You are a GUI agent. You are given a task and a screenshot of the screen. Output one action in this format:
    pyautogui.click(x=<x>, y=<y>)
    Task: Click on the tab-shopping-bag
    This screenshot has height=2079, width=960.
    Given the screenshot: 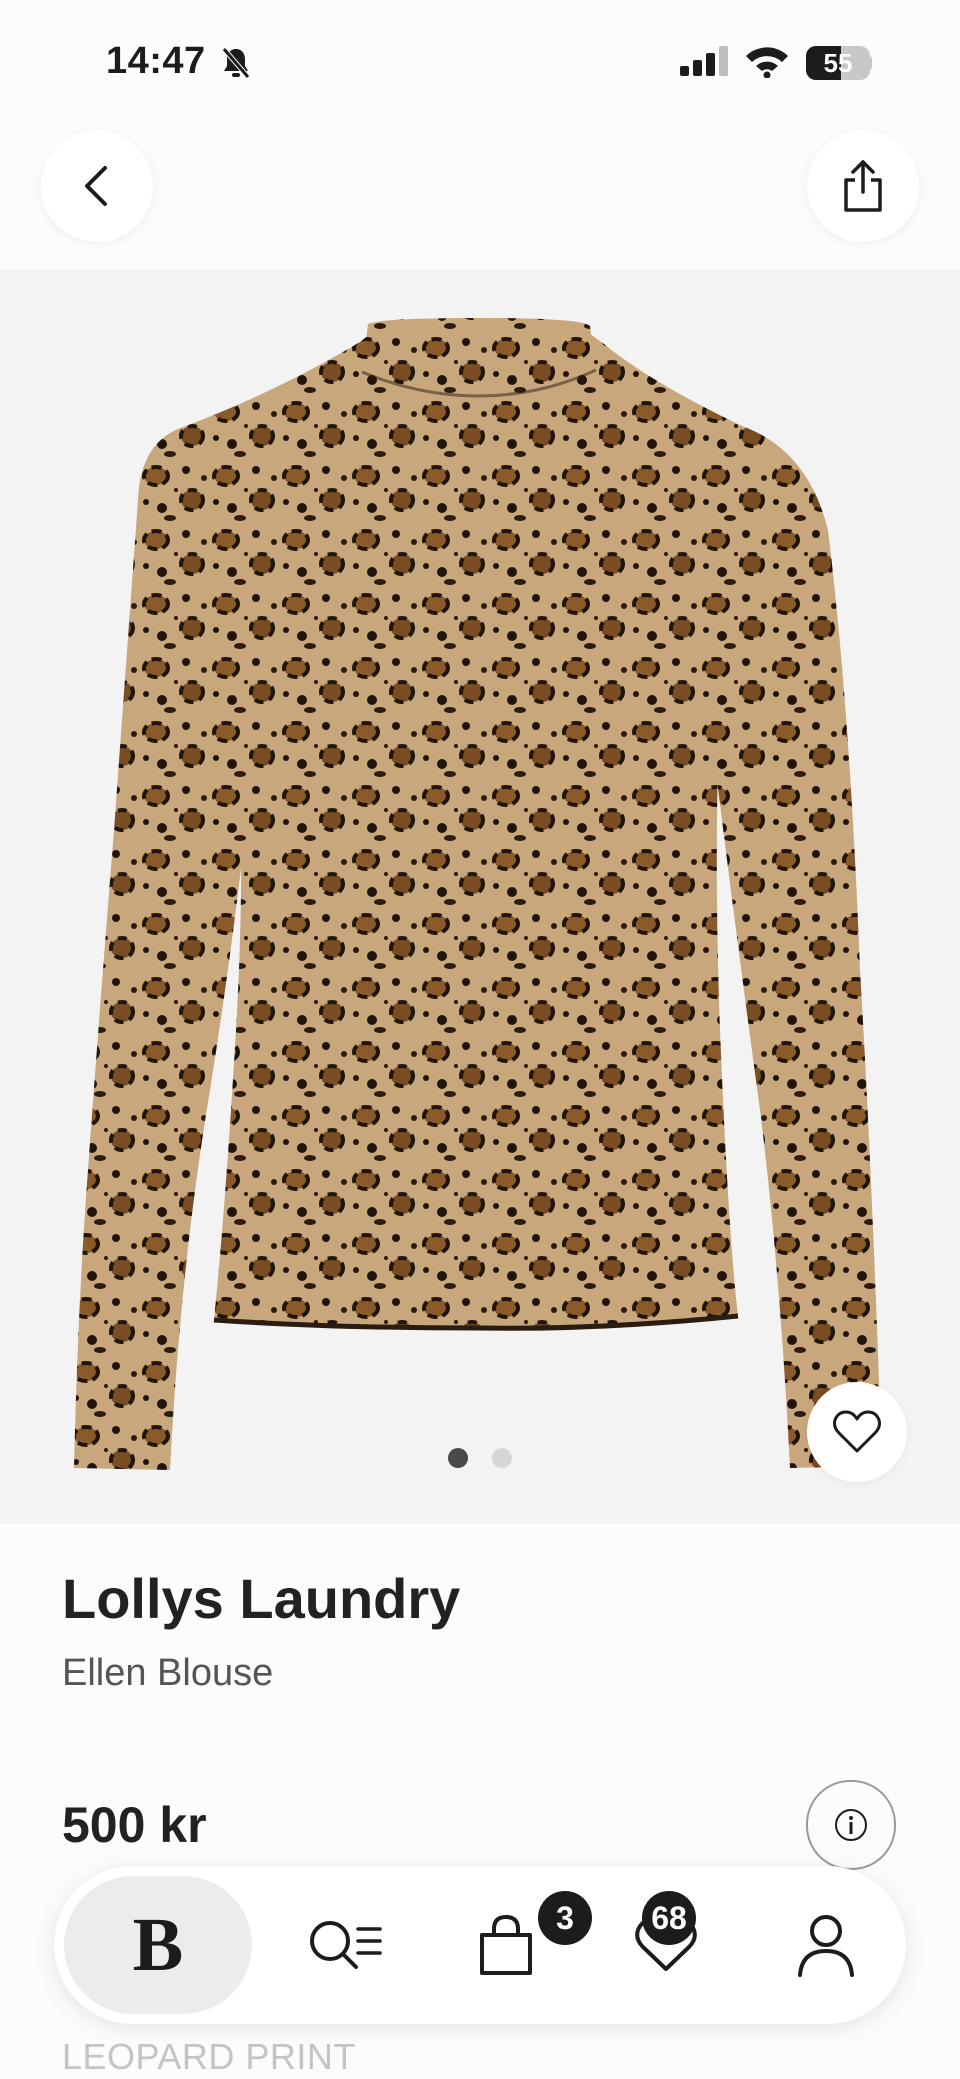 What is the action you would take?
    pyautogui.click(x=506, y=1945)
    